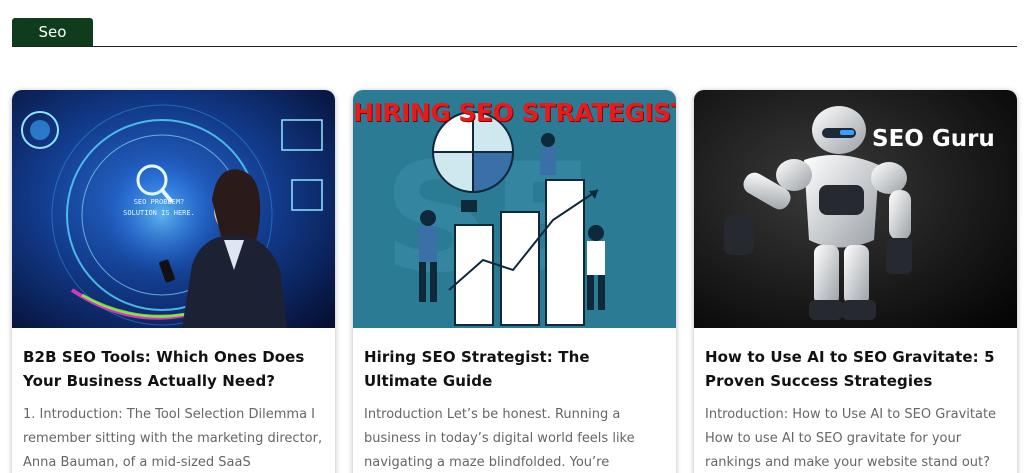 Image resolution: width=1024 pixels, height=473 pixels. Describe the element at coordinates (52, 32) in the screenshot. I see `category-tag: Seo` at that location.